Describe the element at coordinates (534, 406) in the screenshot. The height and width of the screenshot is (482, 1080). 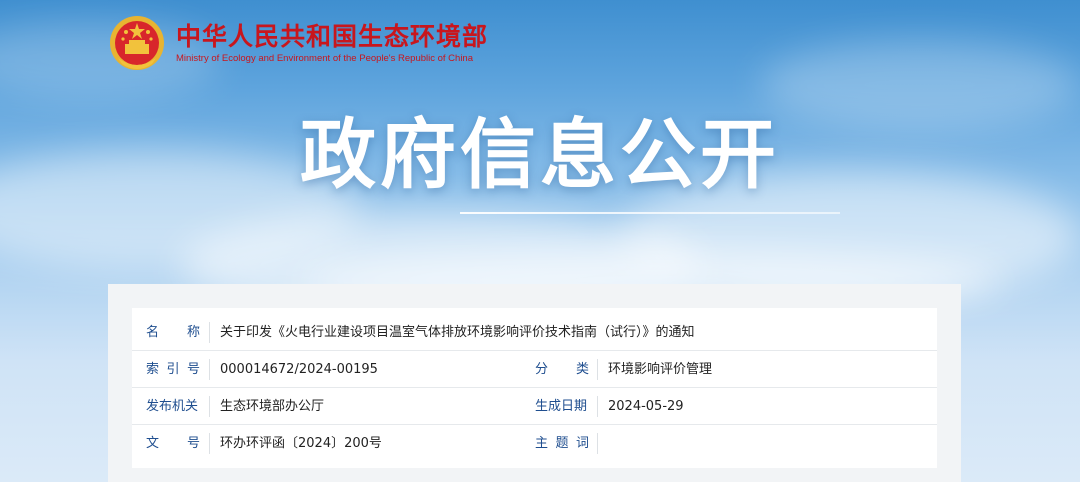
I see `row-publisher: 发布机关 生态环境部办公厅 生成日期 2024-05-29` at that location.